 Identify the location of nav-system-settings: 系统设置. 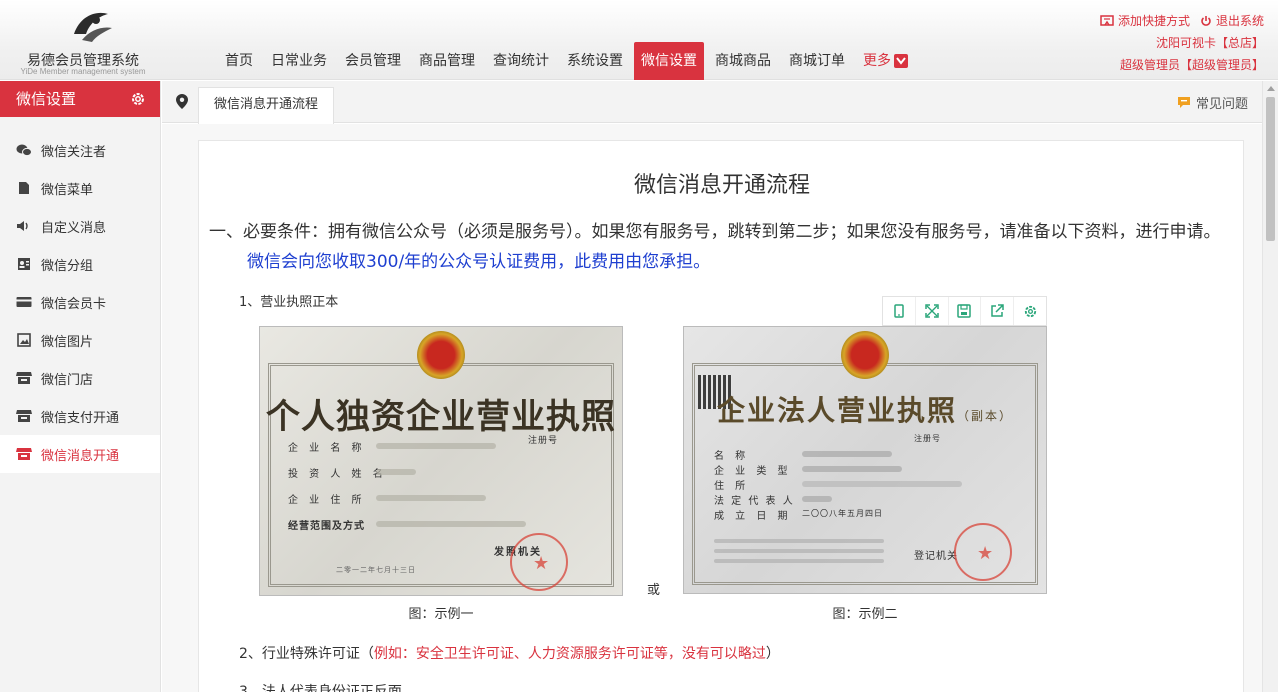
(595, 61).